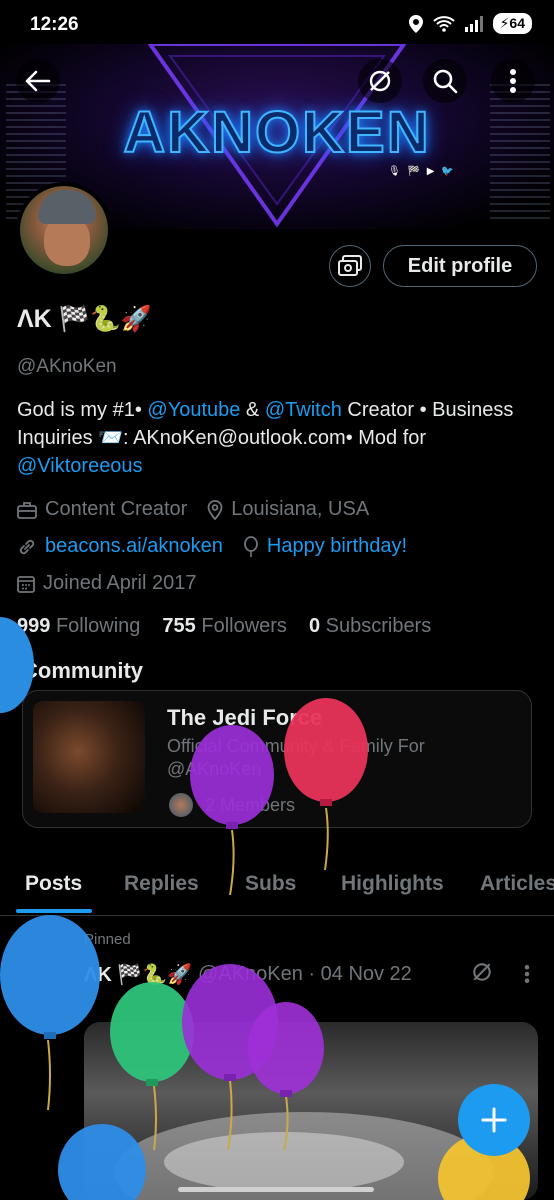 Image resolution: width=554 pixels, height=1200 pixels. I want to click on community-name: The Jedi Force, so click(245, 717).